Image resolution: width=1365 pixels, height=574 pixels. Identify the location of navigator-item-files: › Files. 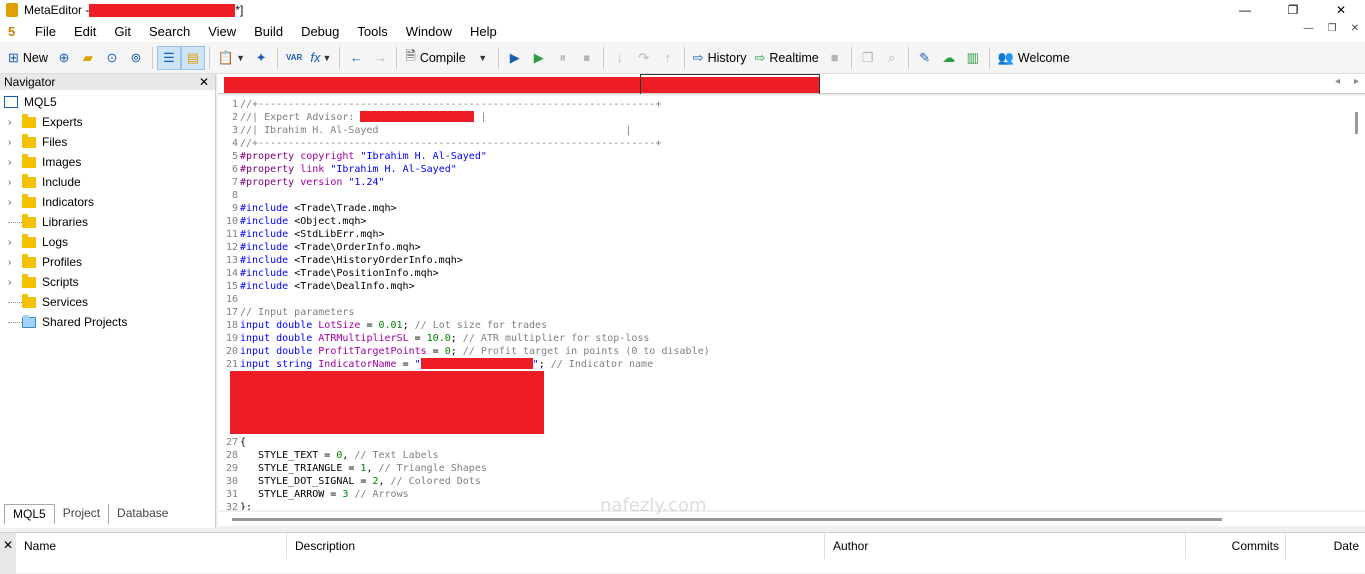
(107, 142).